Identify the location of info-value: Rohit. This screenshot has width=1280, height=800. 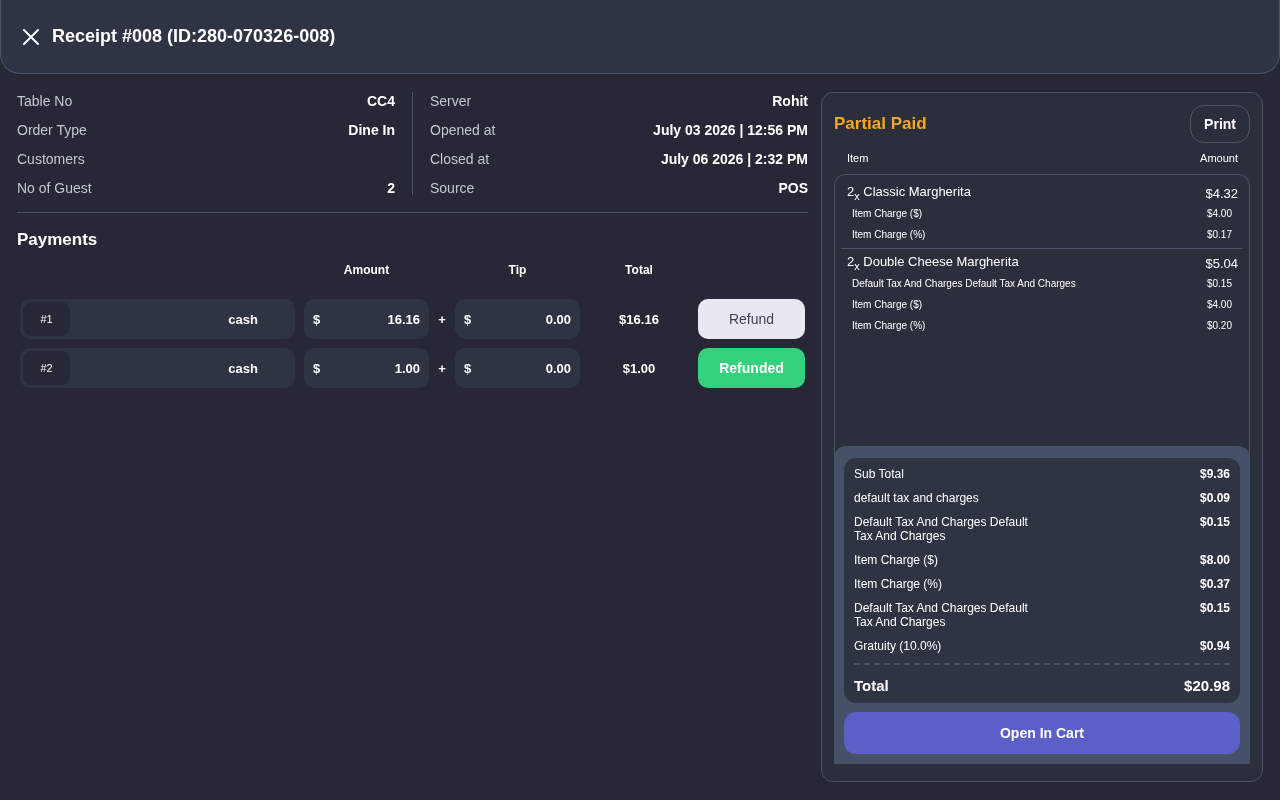
(790, 100).